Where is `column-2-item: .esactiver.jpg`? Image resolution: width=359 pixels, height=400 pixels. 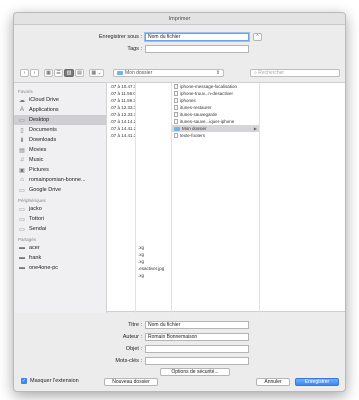
column-2-item: .esactiver.jpg is located at coordinates (153, 268).